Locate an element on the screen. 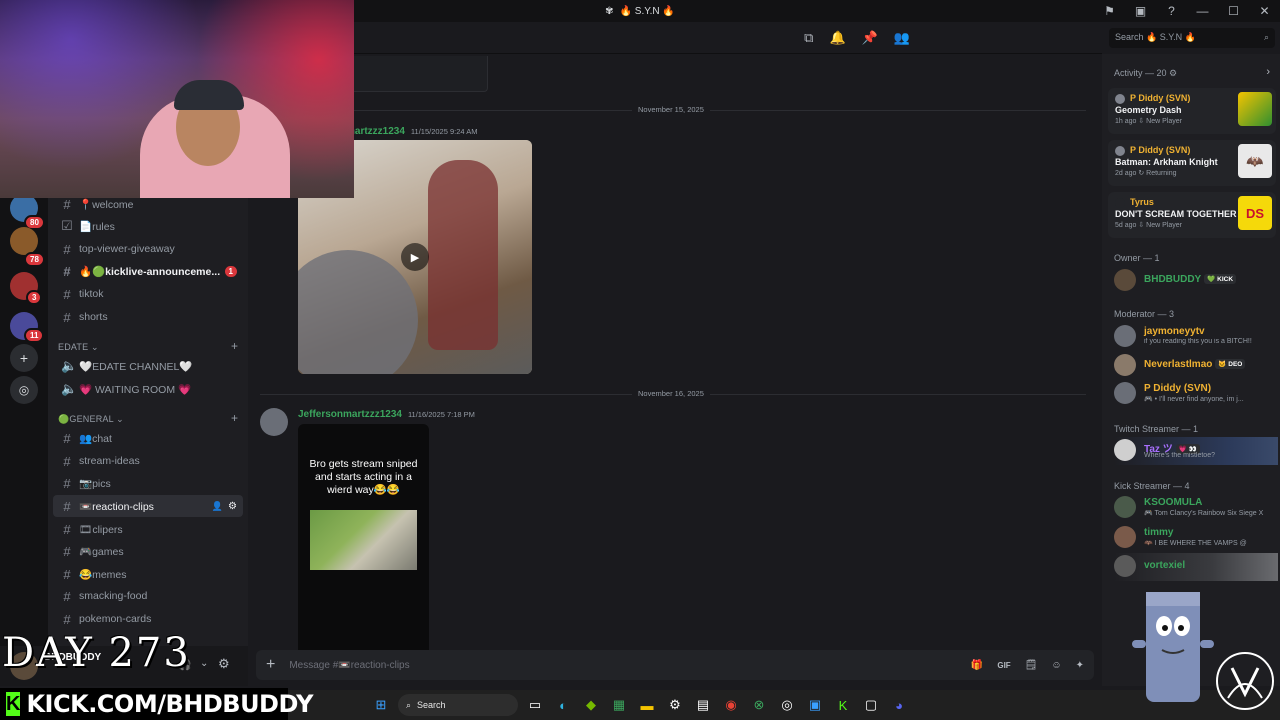  gift-icon: 🎁 is located at coordinates (977, 665).